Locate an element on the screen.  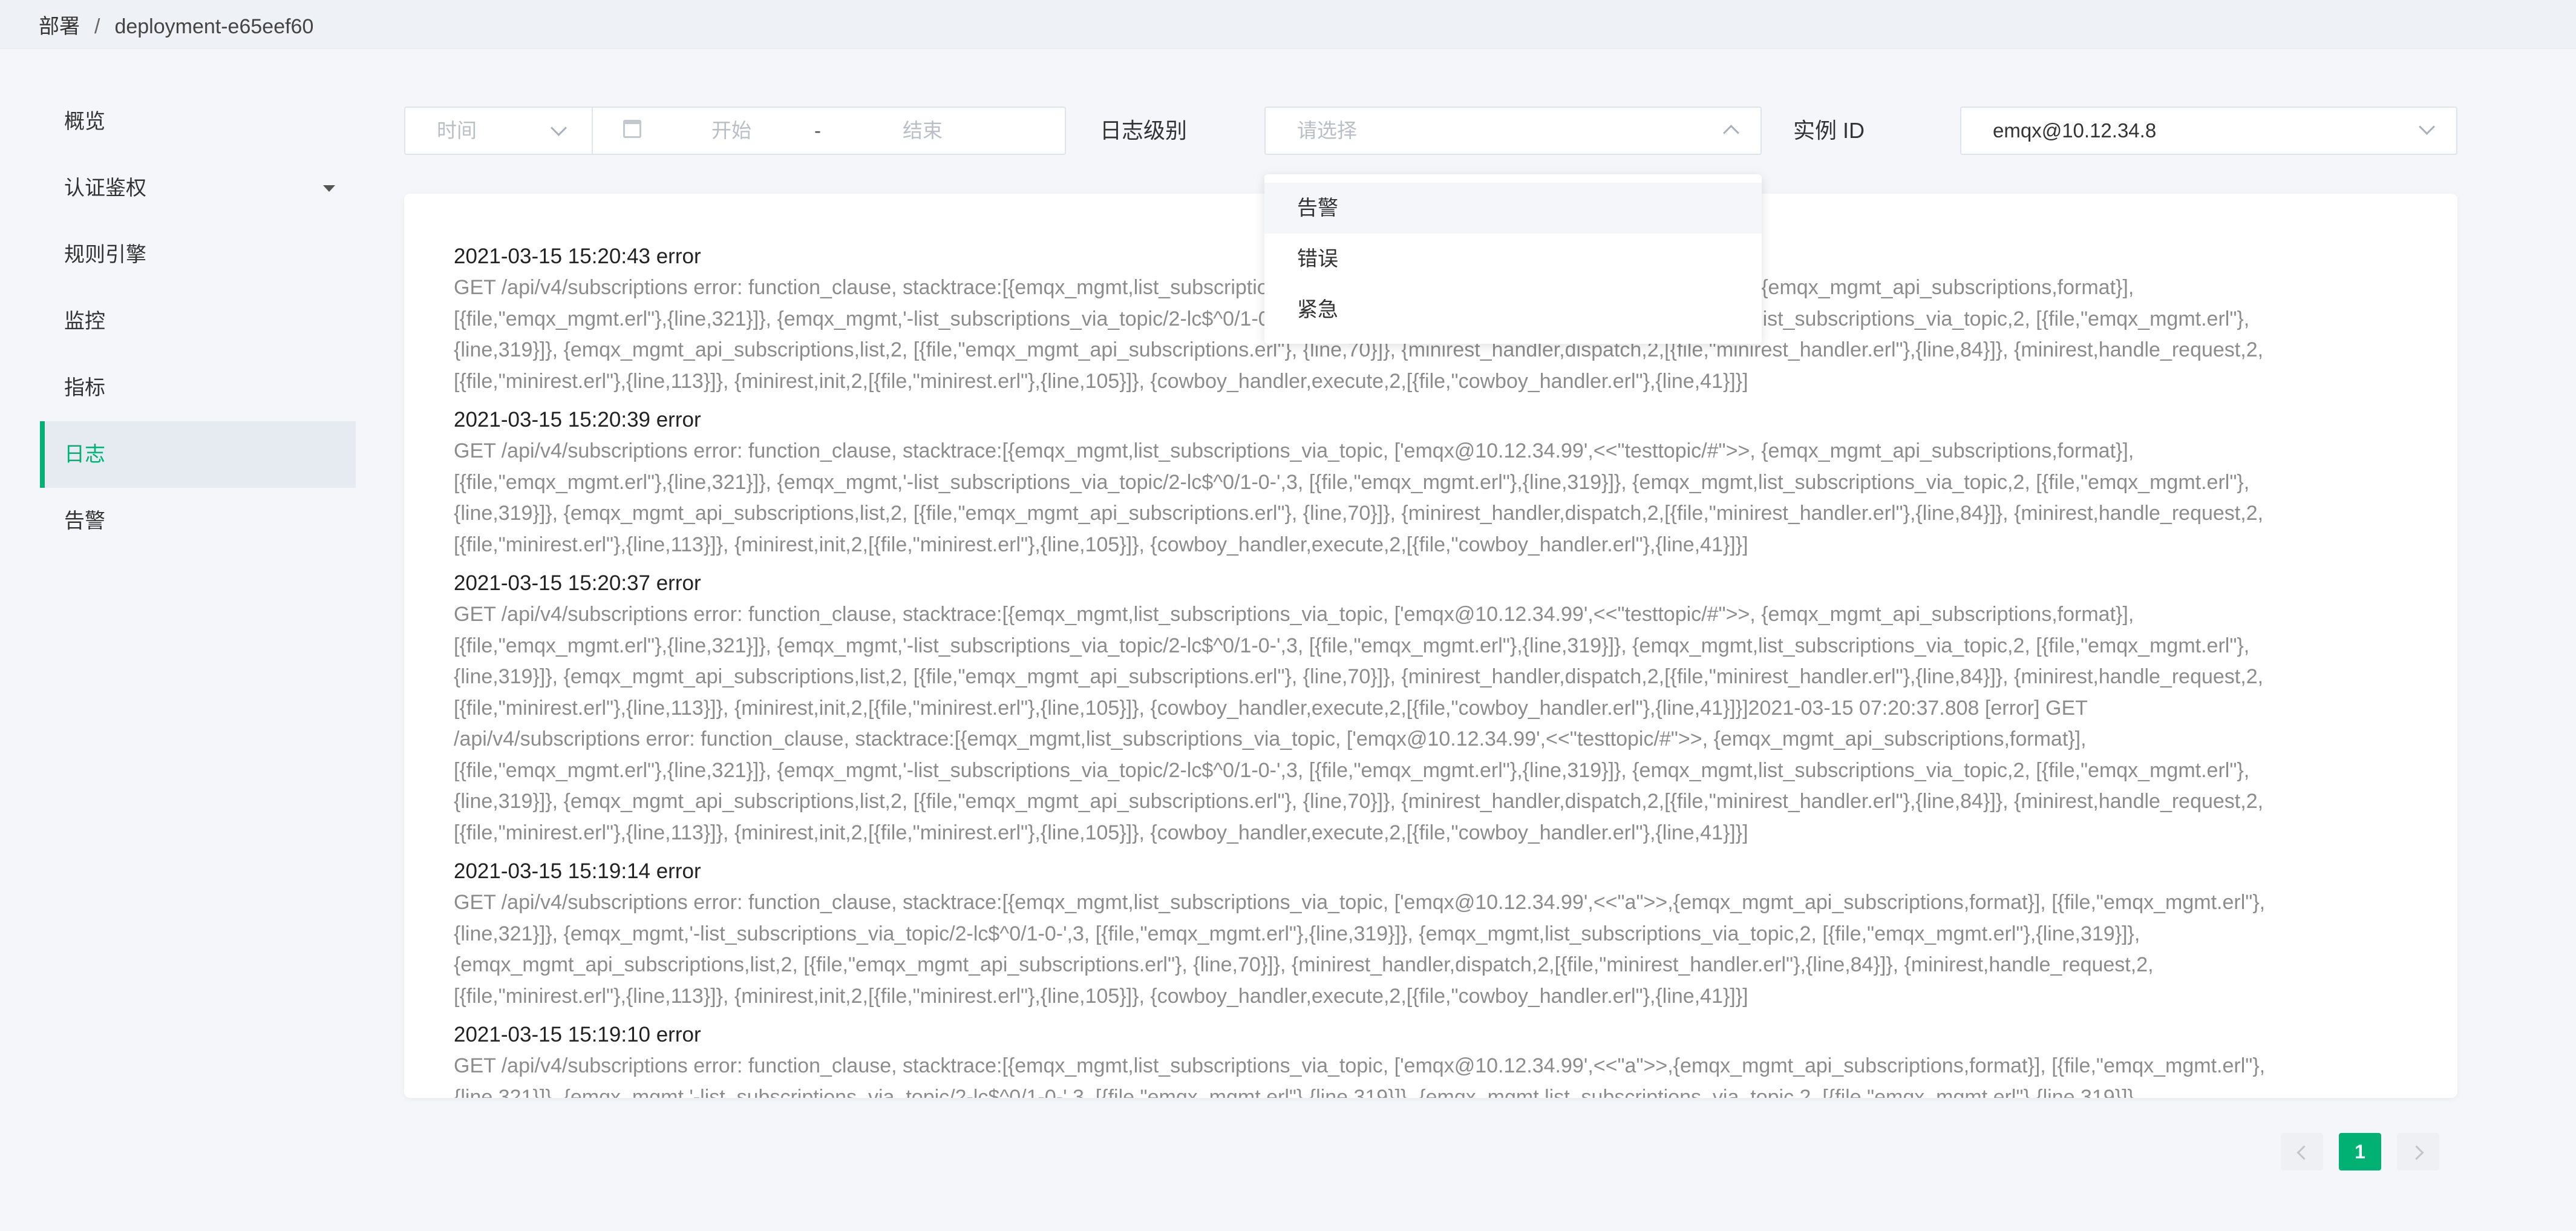
chevron-right-icon is located at coordinates (2416, 1152).